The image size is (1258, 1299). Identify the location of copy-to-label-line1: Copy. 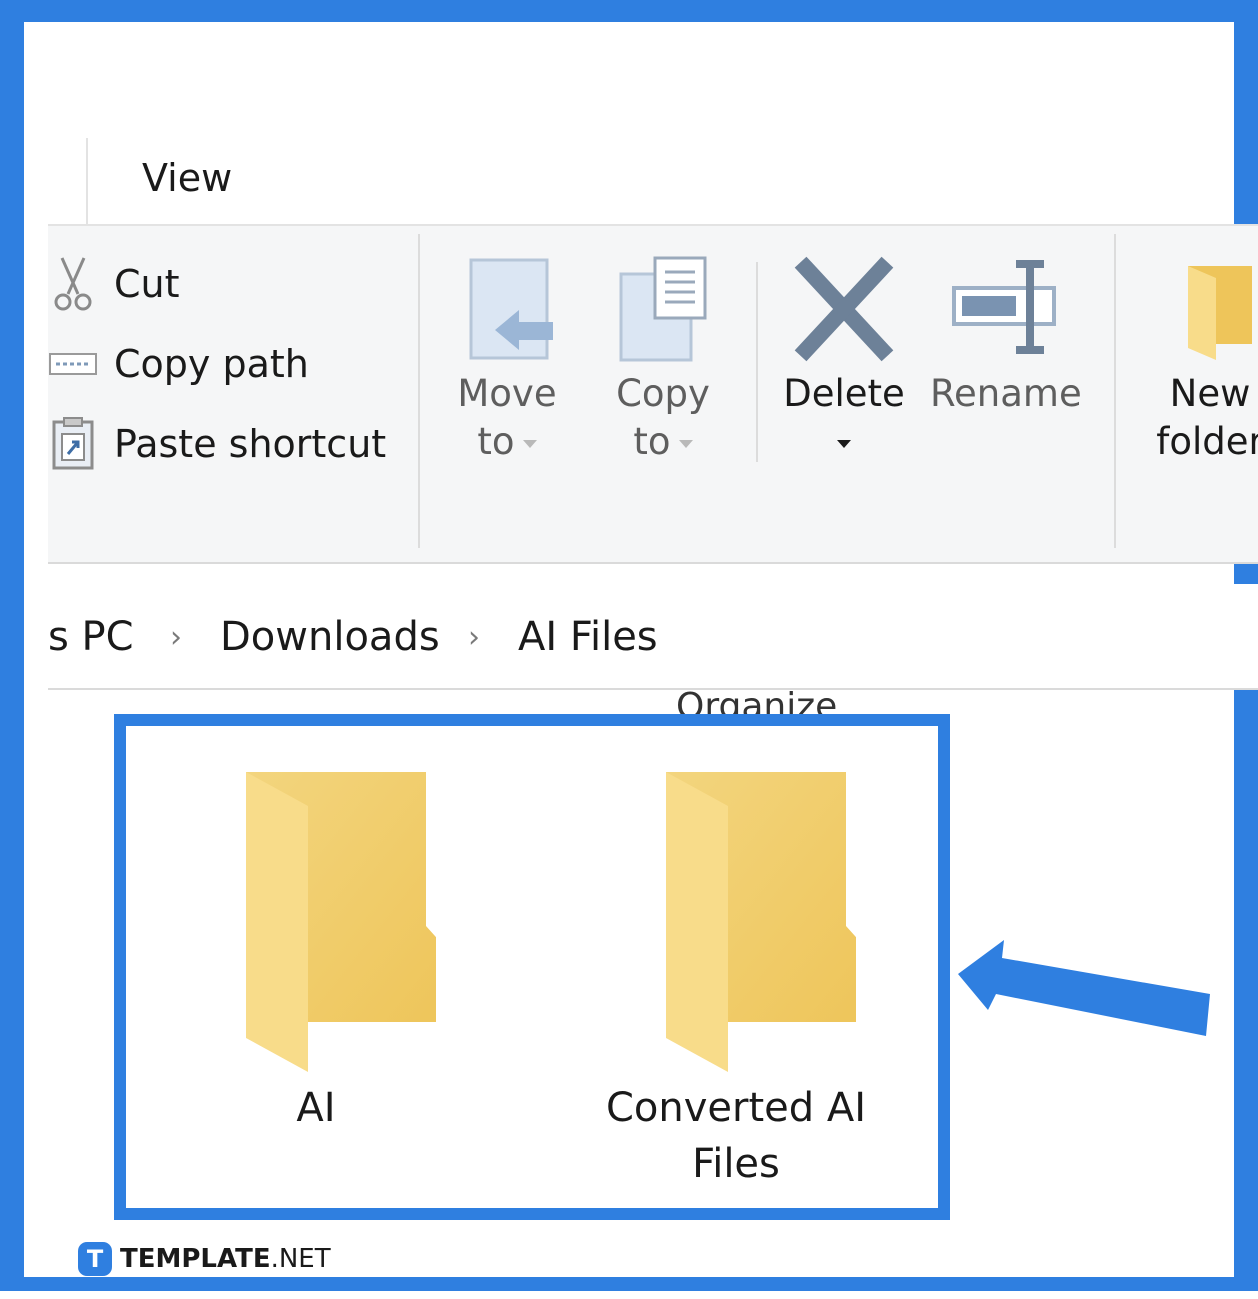
(663, 393).